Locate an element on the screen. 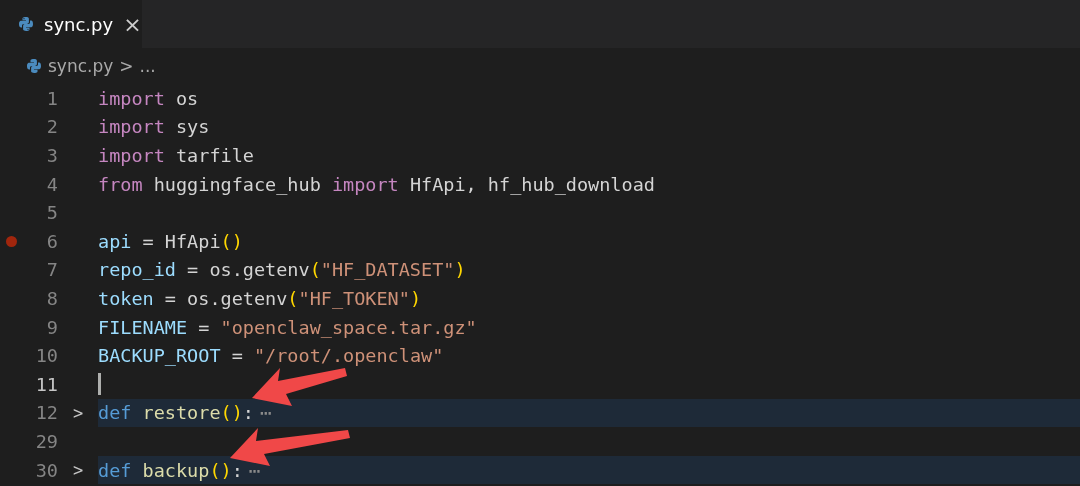 The height and width of the screenshot is (486, 1080). line-number: 11 is located at coordinates (46, 384).